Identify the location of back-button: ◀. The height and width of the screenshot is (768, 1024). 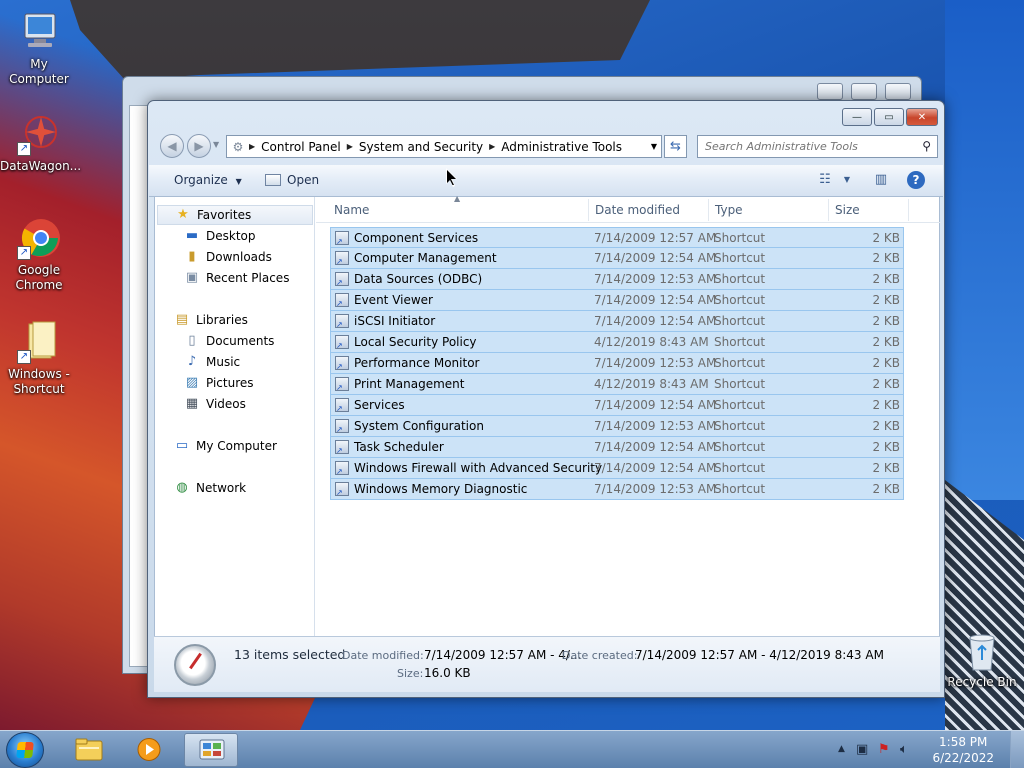
(172, 146).